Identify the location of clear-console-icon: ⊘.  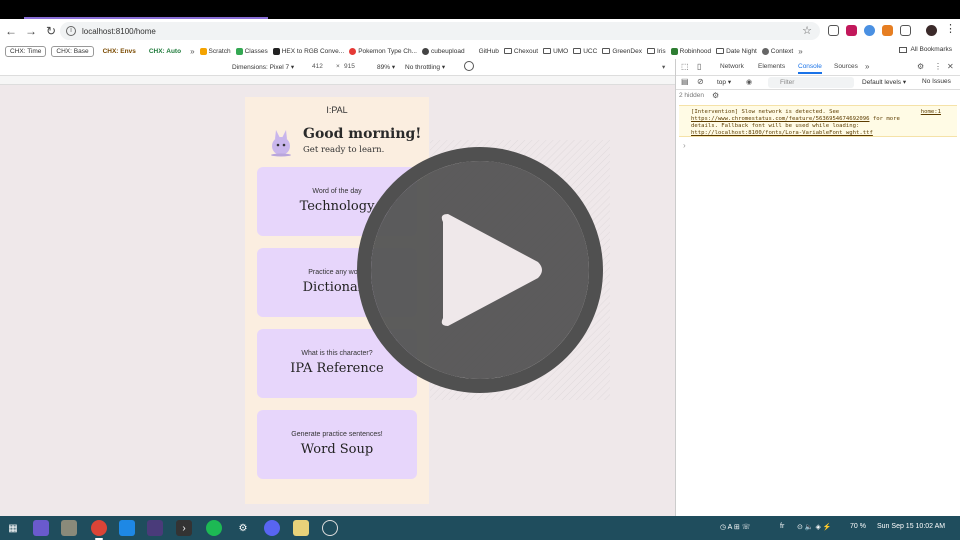
(700, 81).